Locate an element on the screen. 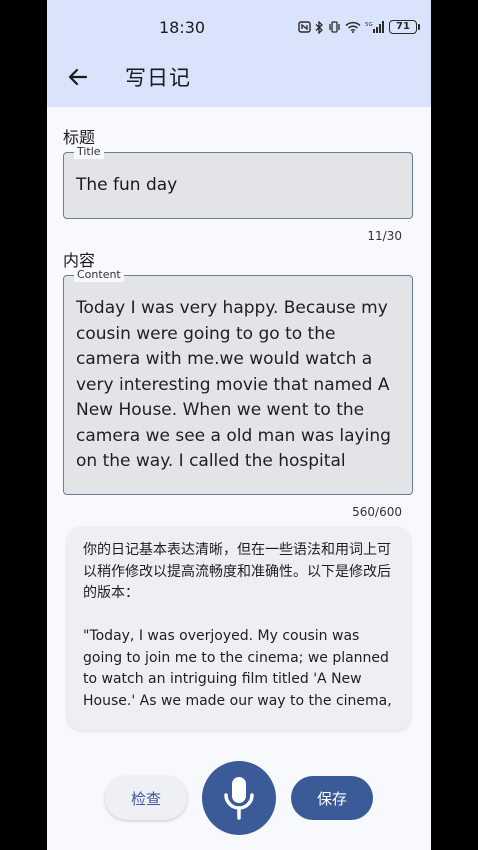 This screenshot has width=478, height=850. bluetooth-icon is located at coordinates (319, 27).